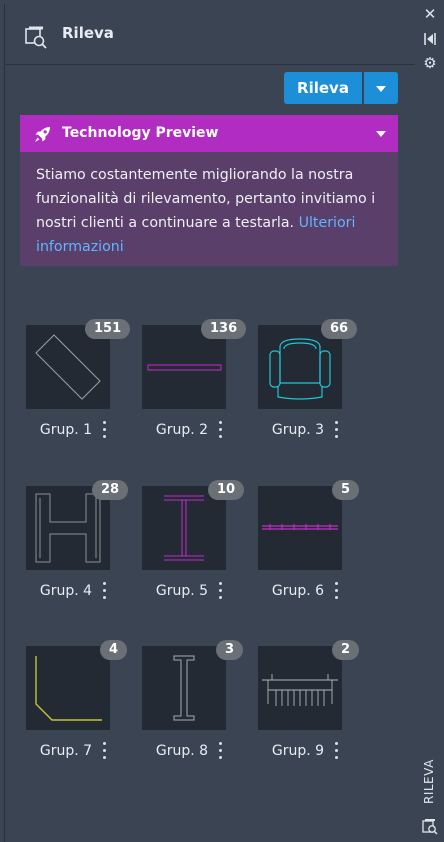  Describe the element at coordinates (182, 430) in the screenshot. I see `group-name: Grup. 2` at that location.